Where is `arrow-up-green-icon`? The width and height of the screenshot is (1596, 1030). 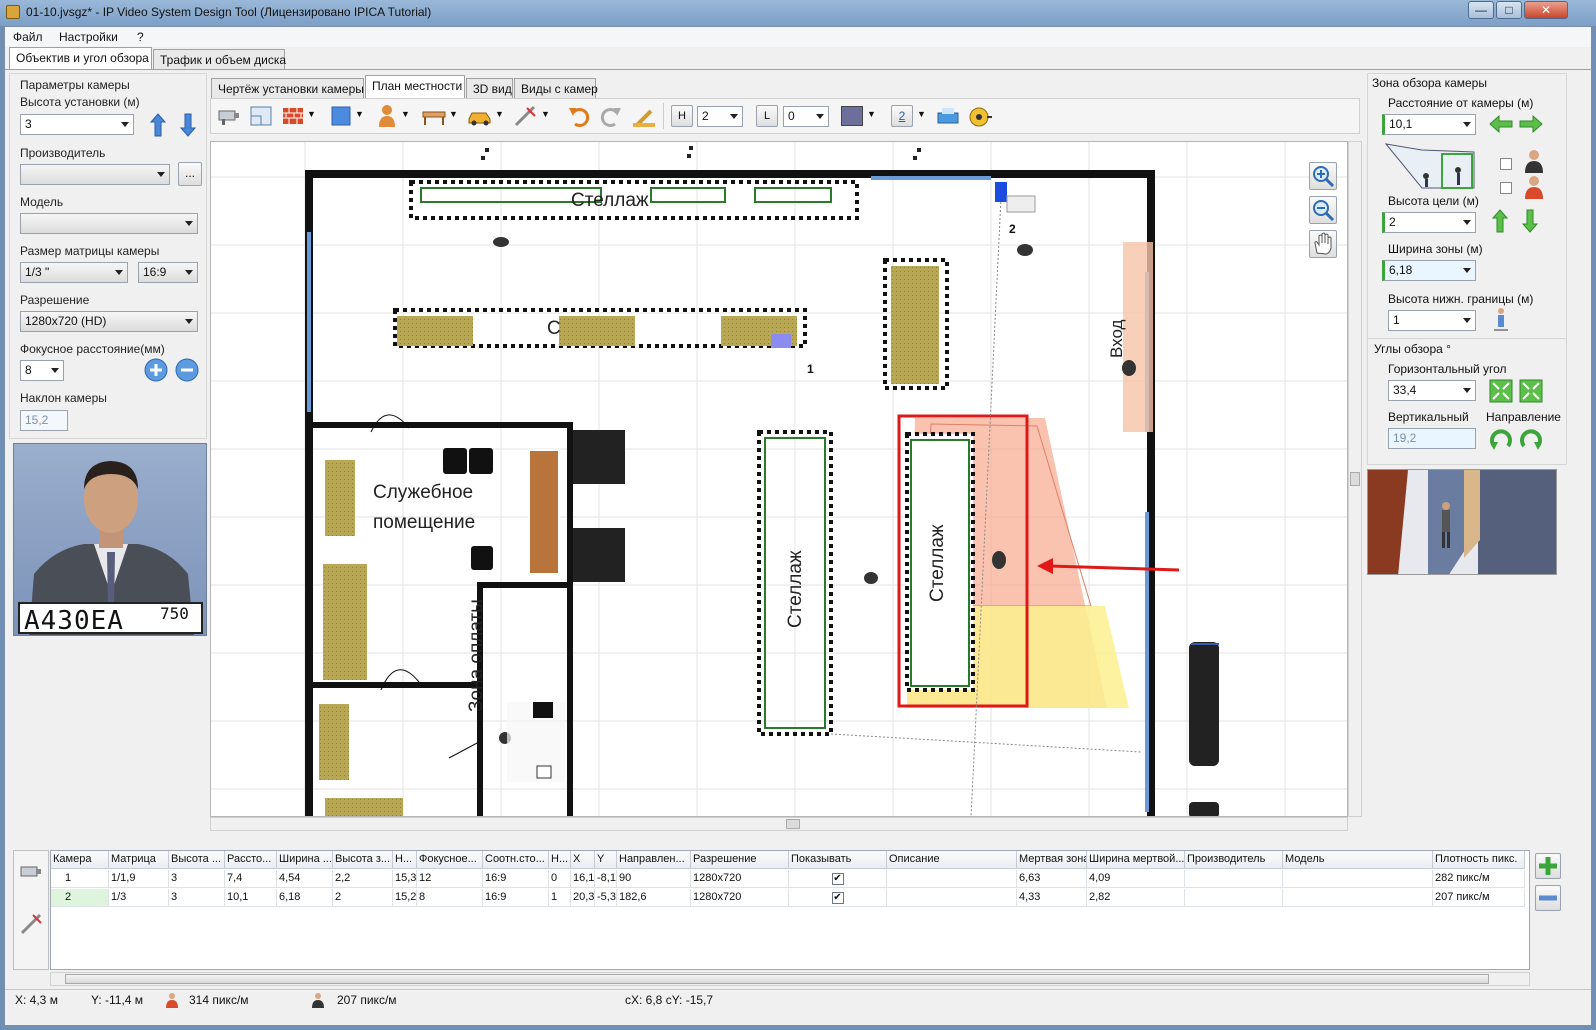
arrow-up-green-icon is located at coordinates (1500, 221).